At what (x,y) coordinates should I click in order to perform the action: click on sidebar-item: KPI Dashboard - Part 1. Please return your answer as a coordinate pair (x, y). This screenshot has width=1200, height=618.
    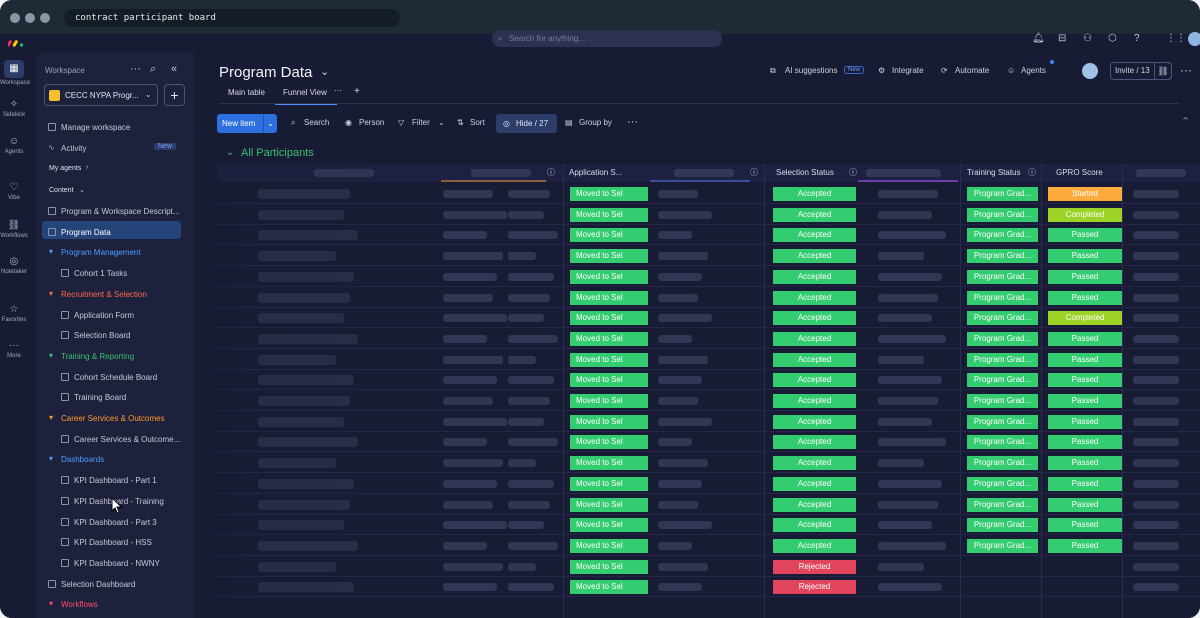
    Looking at the image, I should click on (111, 483).